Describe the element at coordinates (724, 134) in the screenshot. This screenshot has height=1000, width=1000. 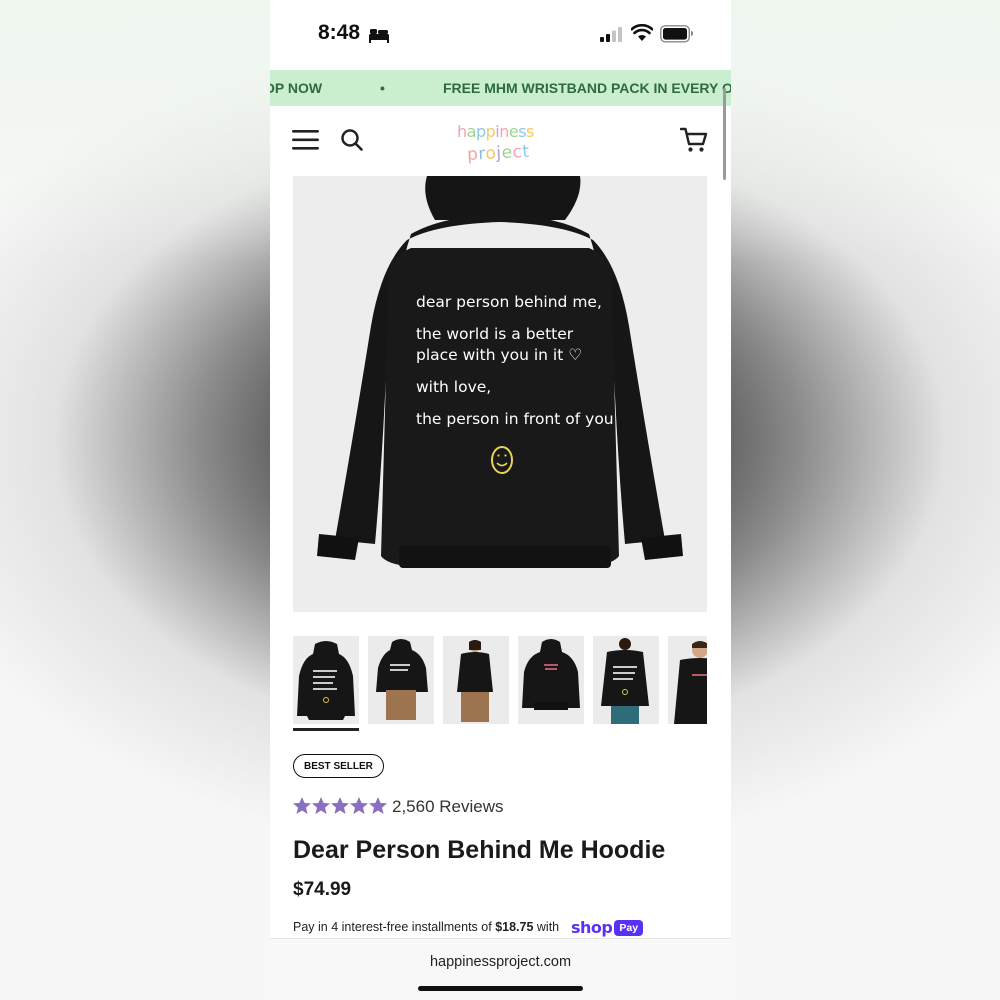
I see `scrollbar-thumb` at that location.